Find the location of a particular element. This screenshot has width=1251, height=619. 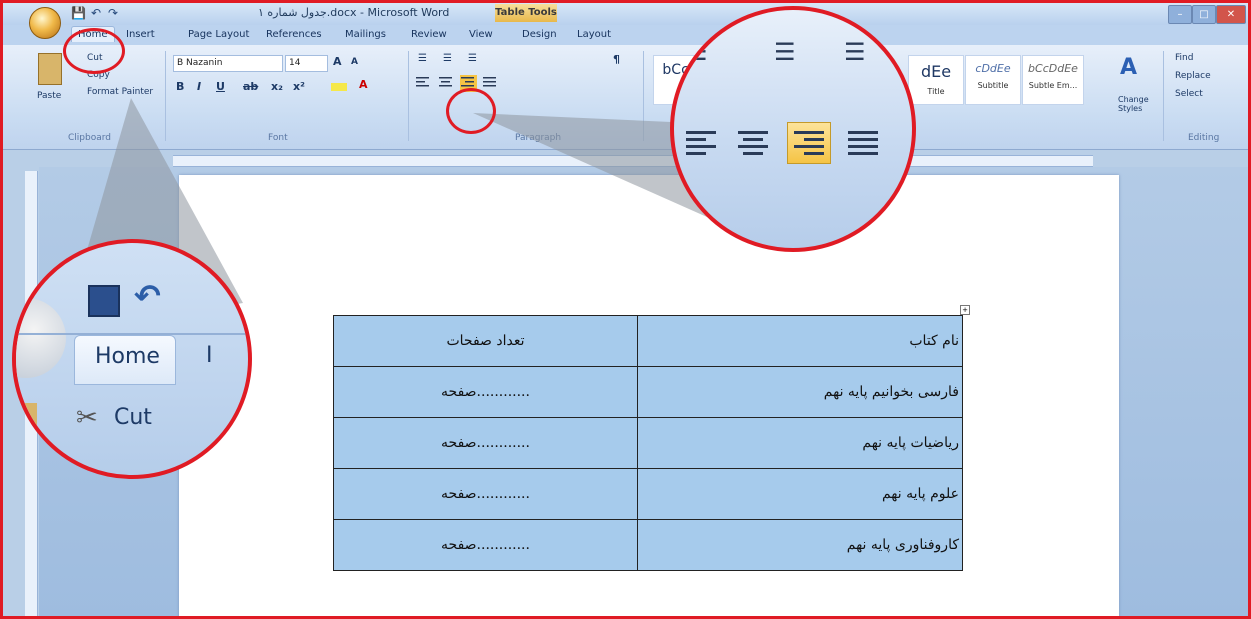

magnifier-home-tab: ↶ Home I ✂ Cut is located at coordinates (132, 359).